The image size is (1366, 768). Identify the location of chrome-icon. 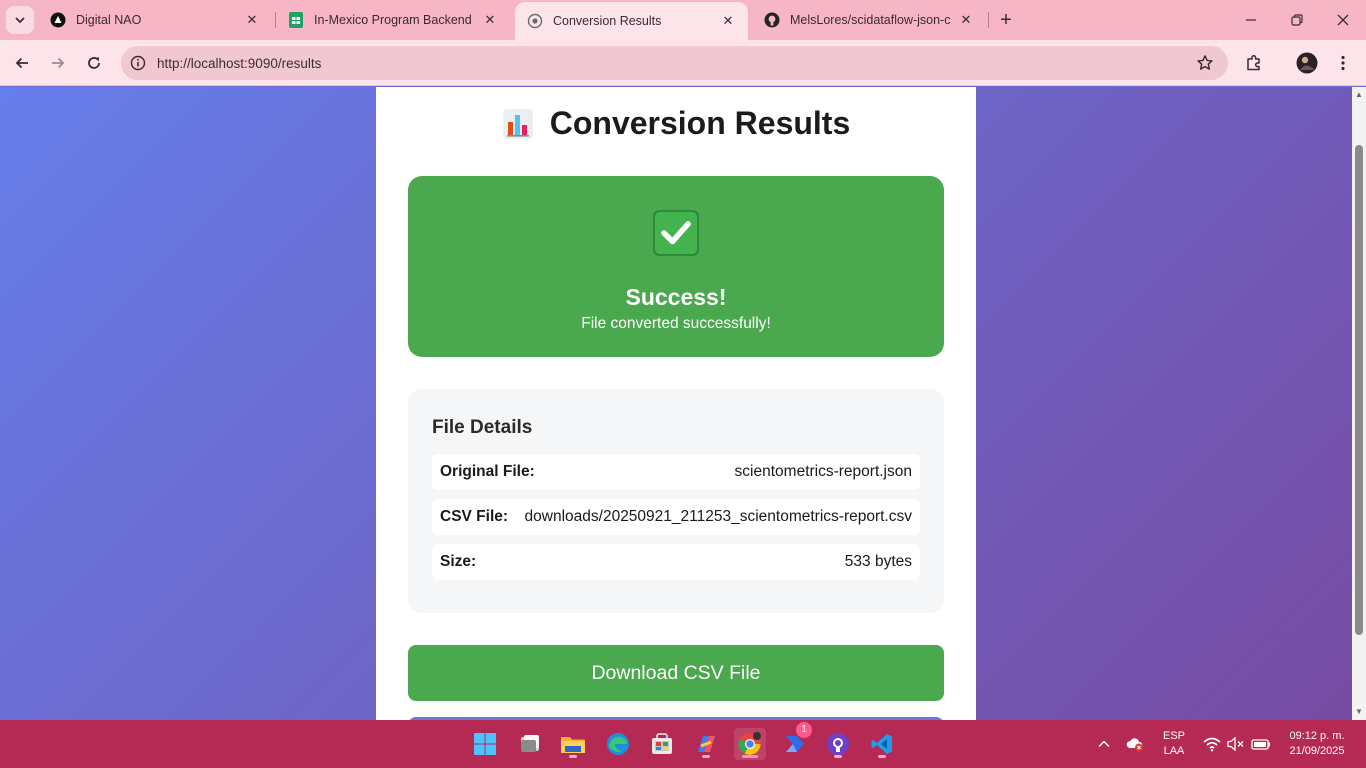
(749, 743).